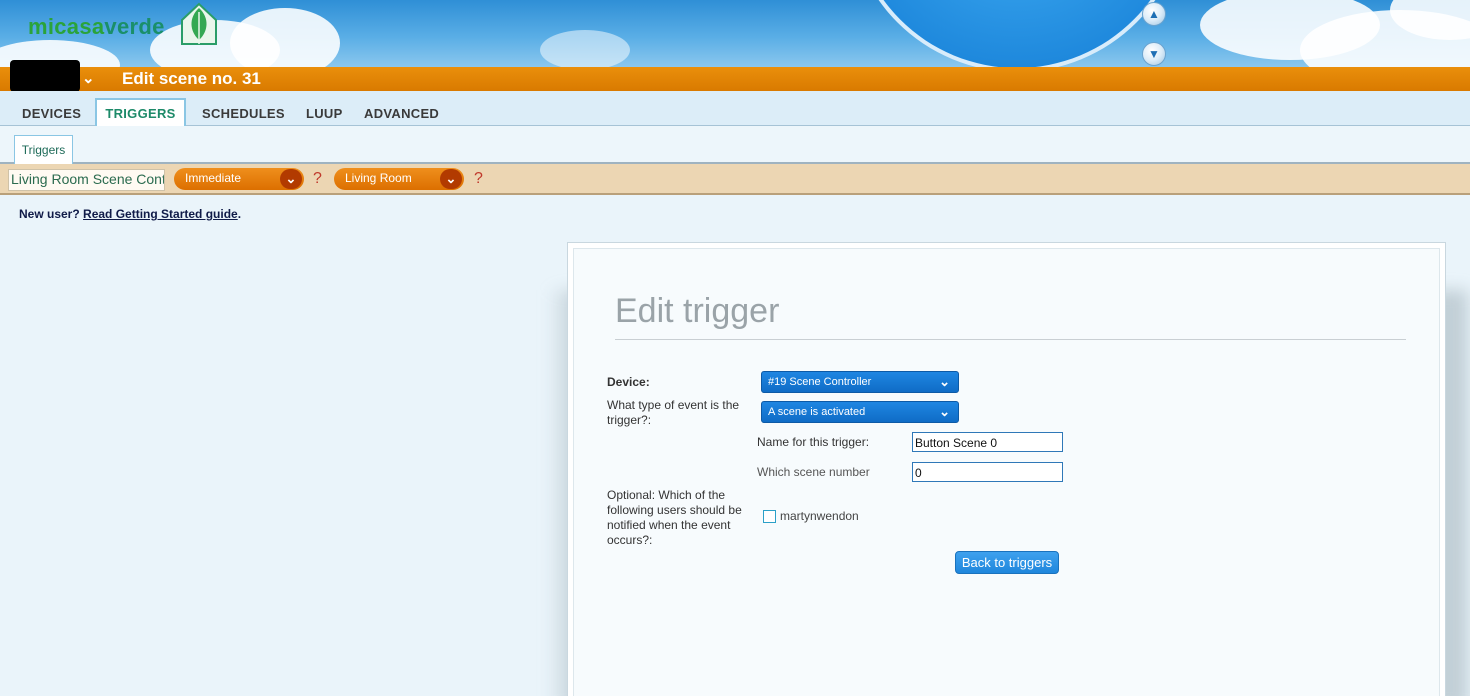 The height and width of the screenshot is (696, 1470). I want to click on eject-up-icon: ▲, so click(1154, 14).